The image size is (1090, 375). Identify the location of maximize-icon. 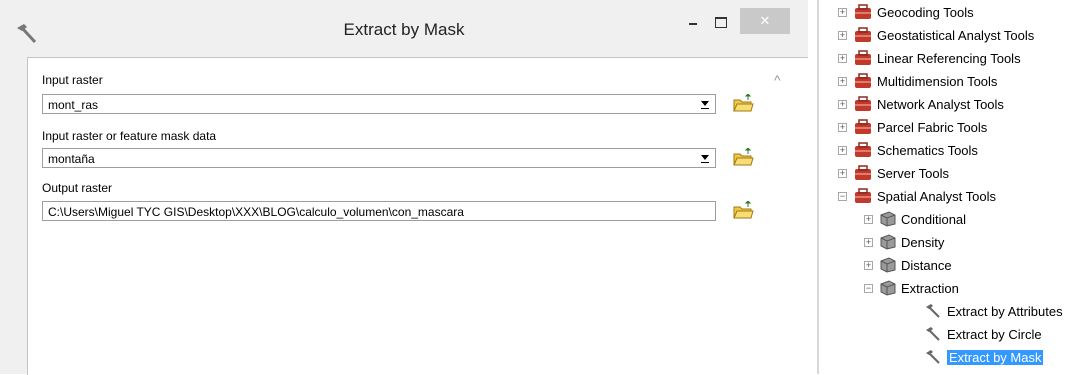
(721, 22).